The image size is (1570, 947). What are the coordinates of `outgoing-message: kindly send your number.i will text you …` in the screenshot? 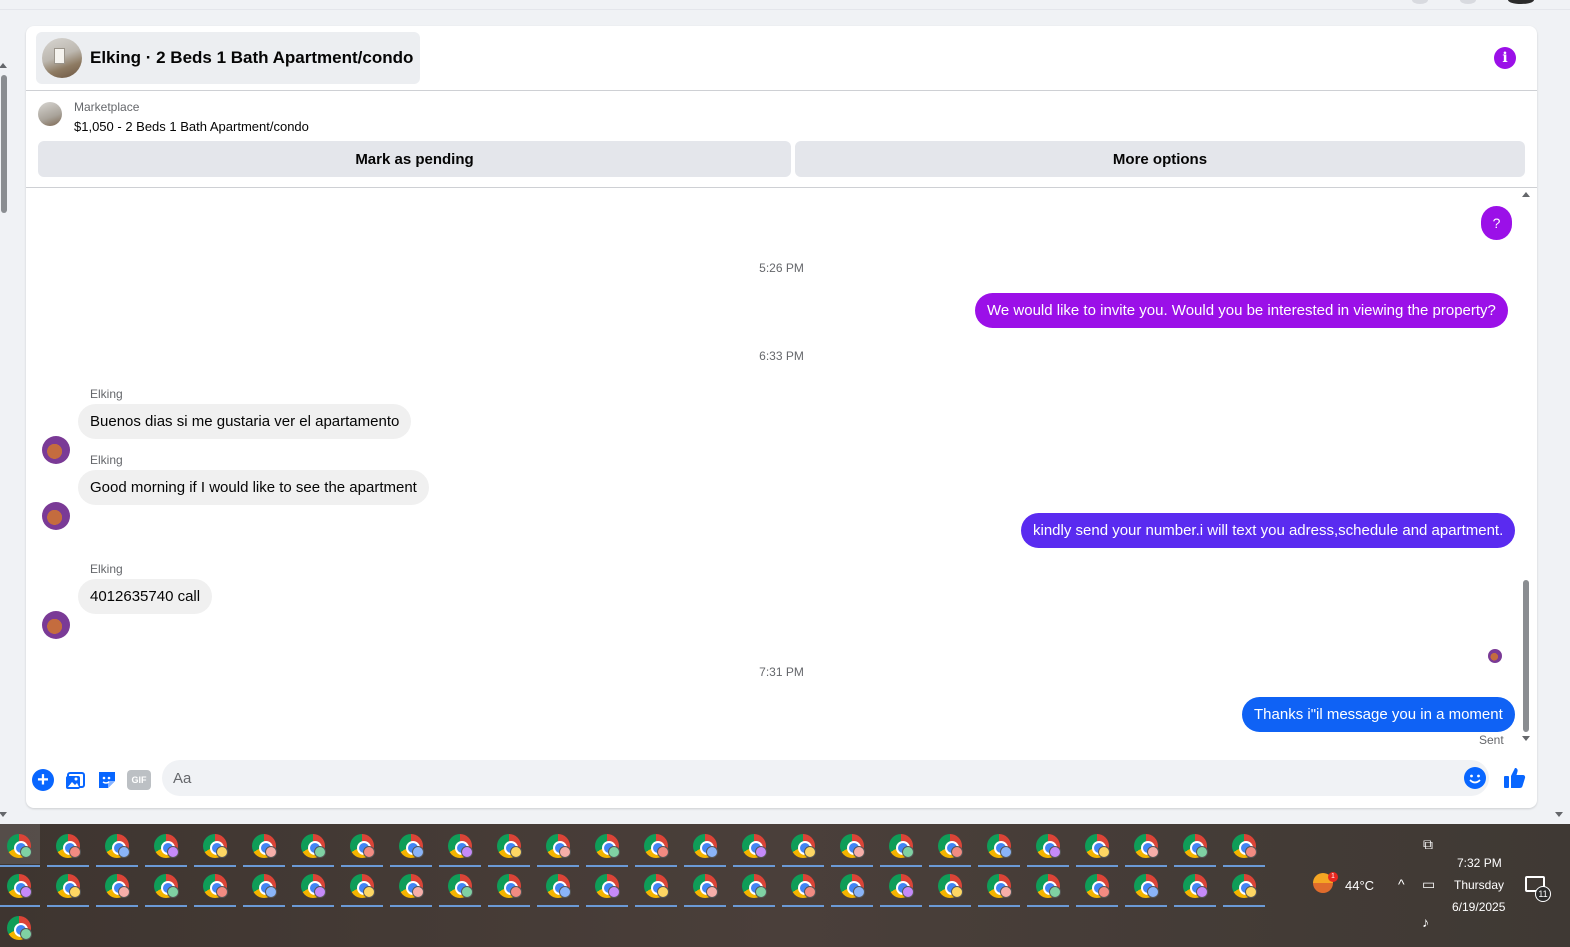 It's located at (1268, 530).